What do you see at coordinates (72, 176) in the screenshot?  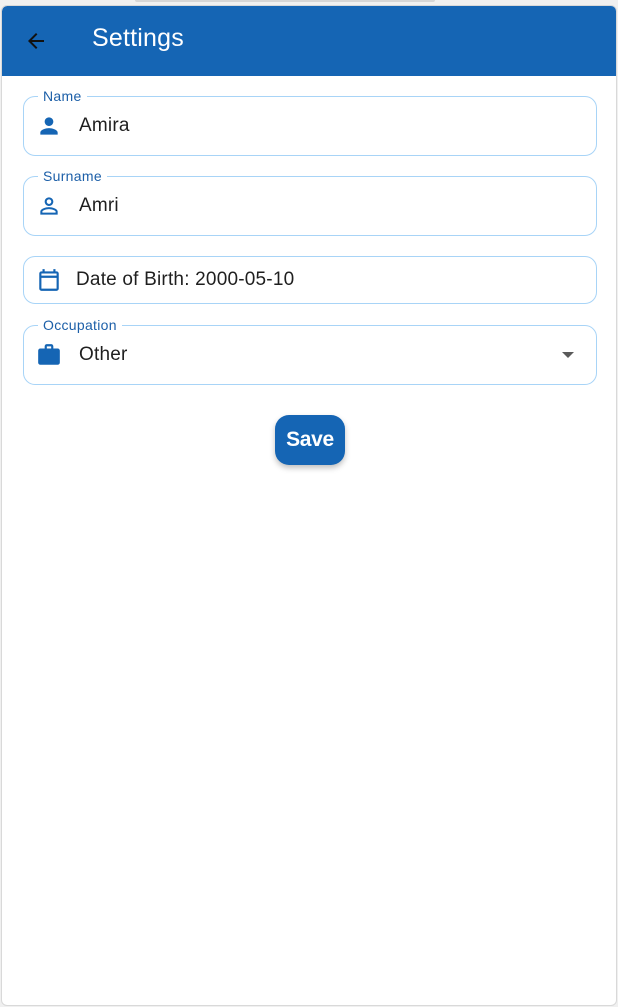 I see `surname-field-label: Surname` at bounding box center [72, 176].